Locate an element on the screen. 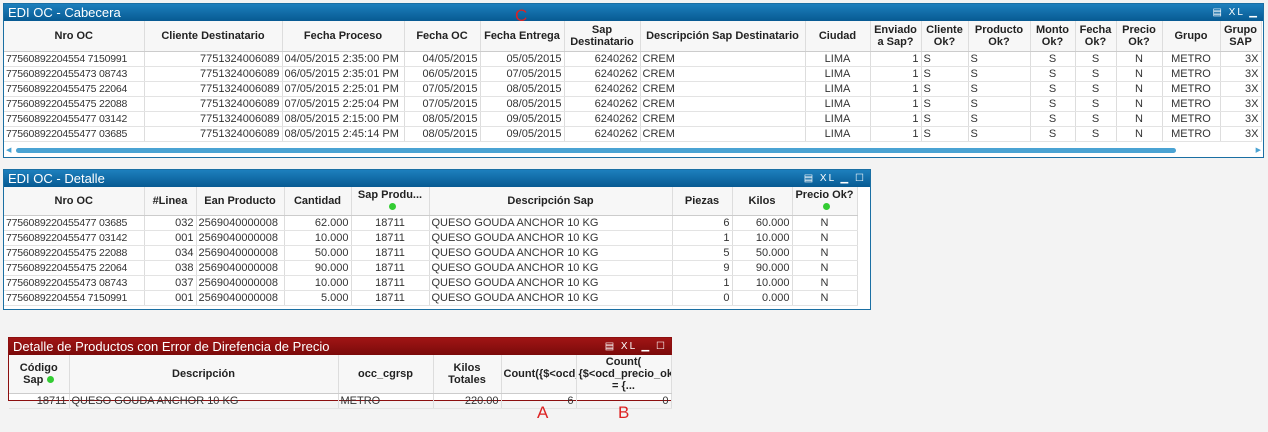  table-cell: 5 is located at coordinates (702, 253).